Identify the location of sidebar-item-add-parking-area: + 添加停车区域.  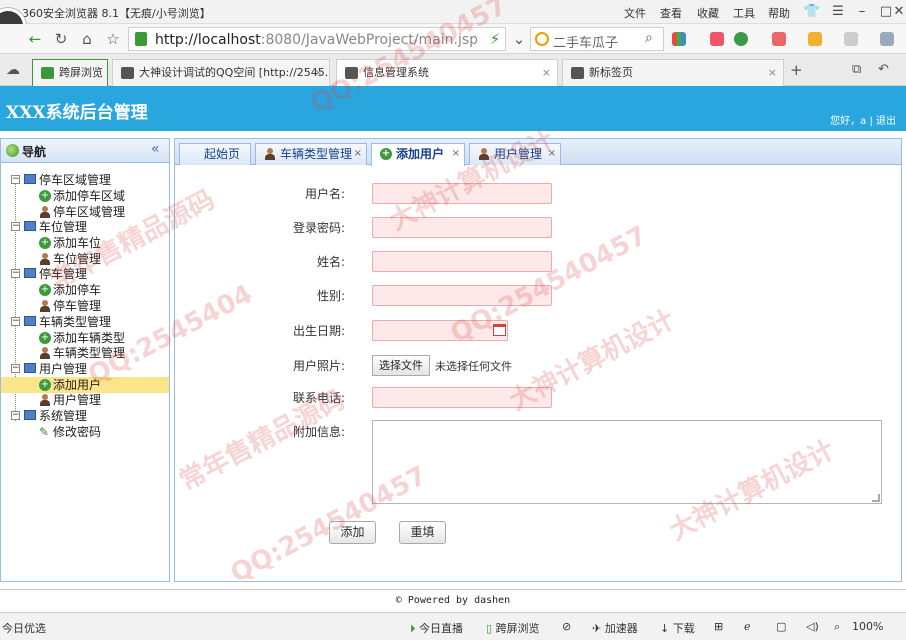
(85, 196).